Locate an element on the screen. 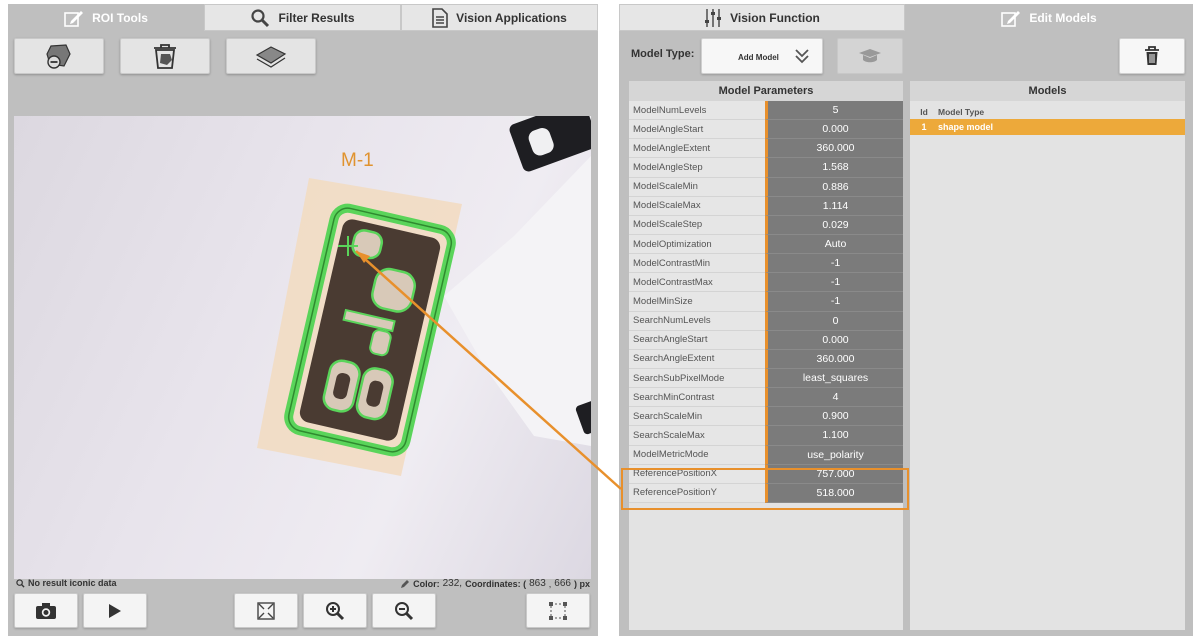 The width and height of the screenshot is (1199, 641). param-row: ModelScaleMax 1.114 is located at coordinates (766, 206).